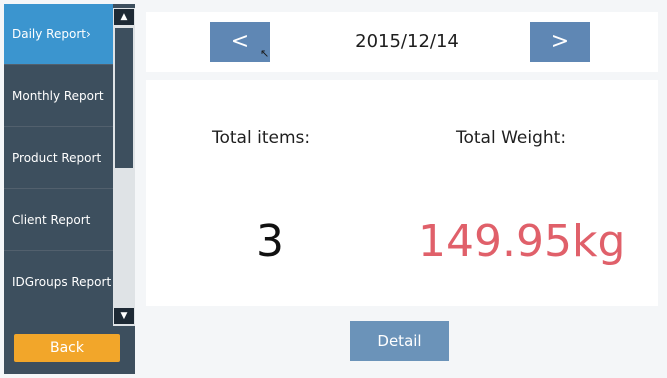 This screenshot has width=667, height=378. What do you see at coordinates (124, 17) in the screenshot?
I see `scroll-up-icon: ▲` at bounding box center [124, 17].